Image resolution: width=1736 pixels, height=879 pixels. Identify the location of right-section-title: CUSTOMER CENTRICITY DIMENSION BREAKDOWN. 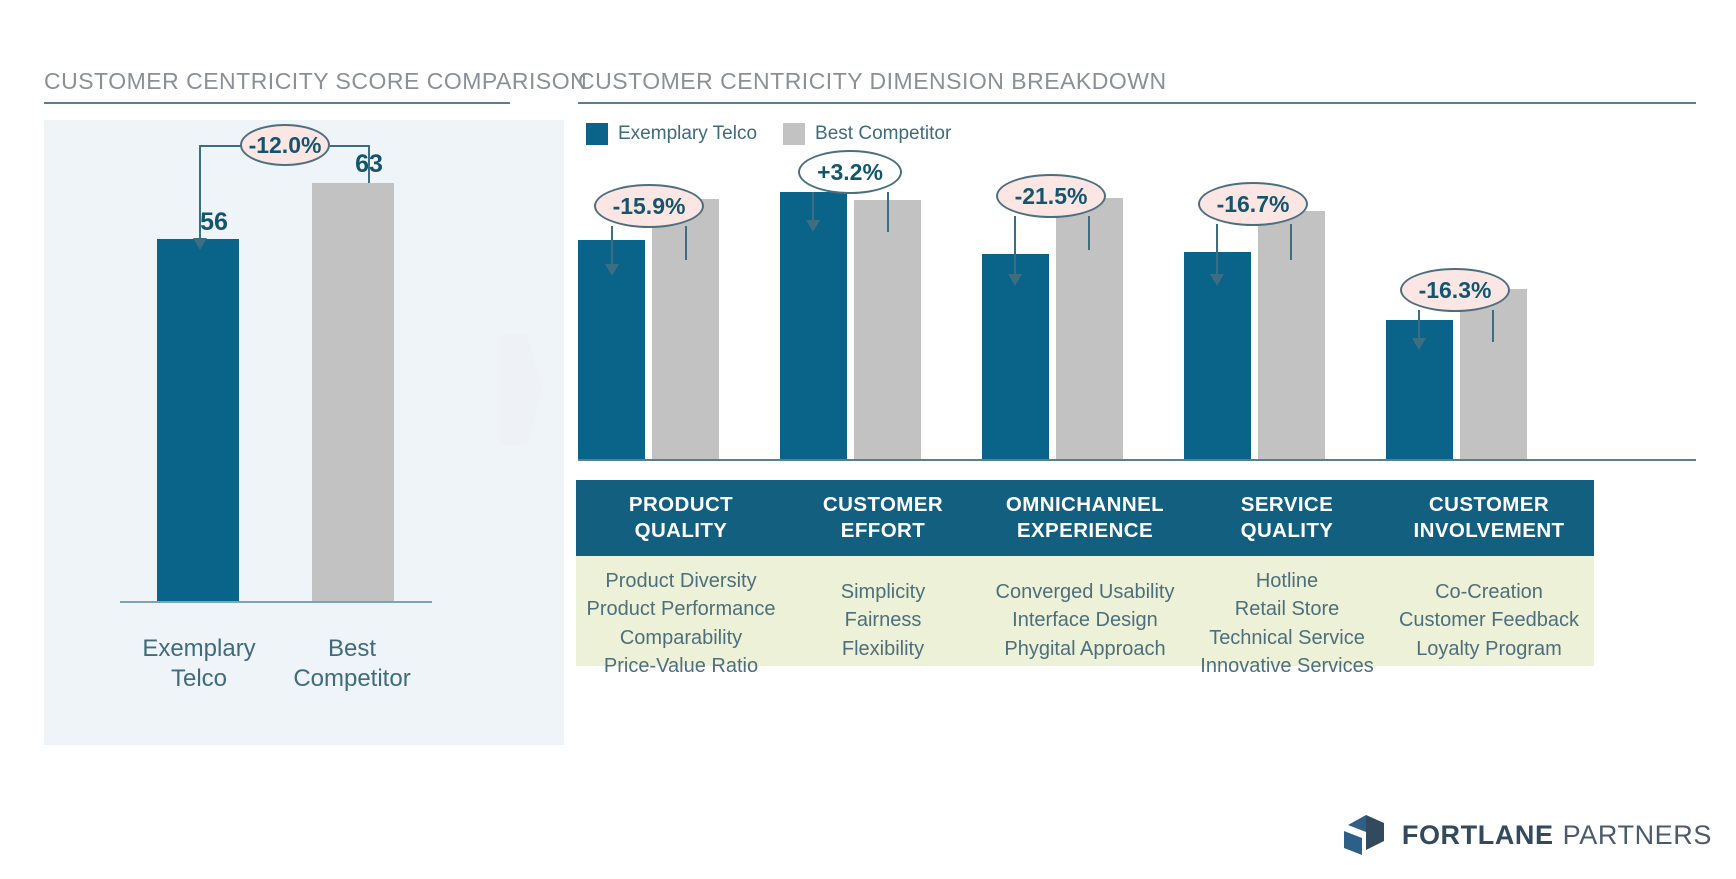
(872, 81).